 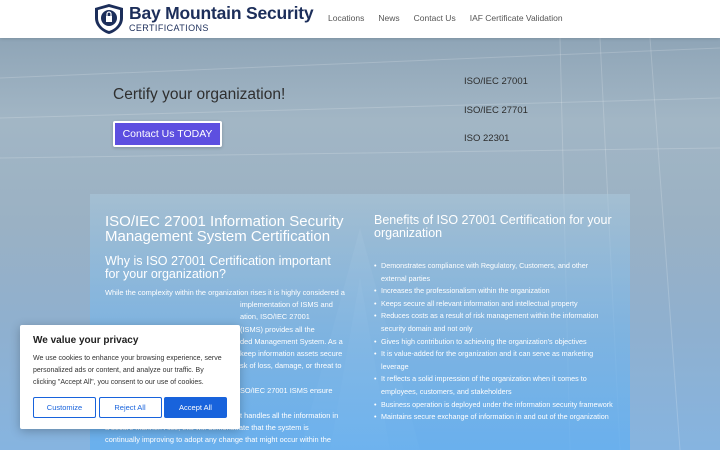 What do you see at coordinates (388, 18) in the screenshot?
I see `nav-news: News` at bounding box center [388, 18].